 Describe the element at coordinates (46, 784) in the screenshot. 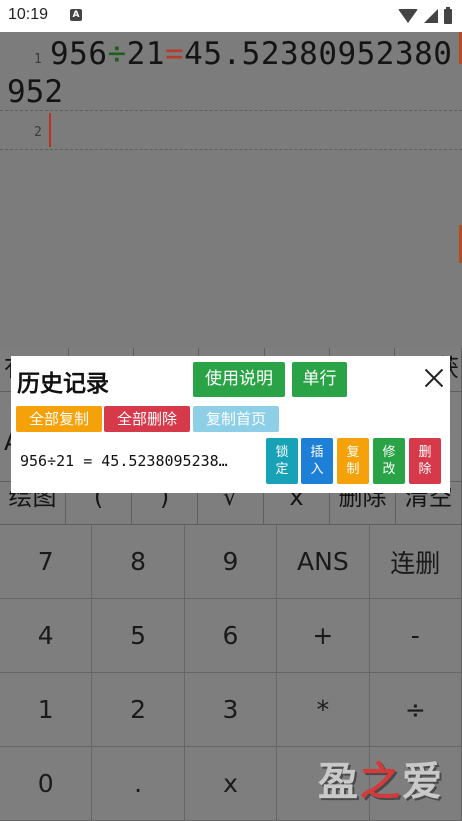

I see `key-0: 0` at that location.